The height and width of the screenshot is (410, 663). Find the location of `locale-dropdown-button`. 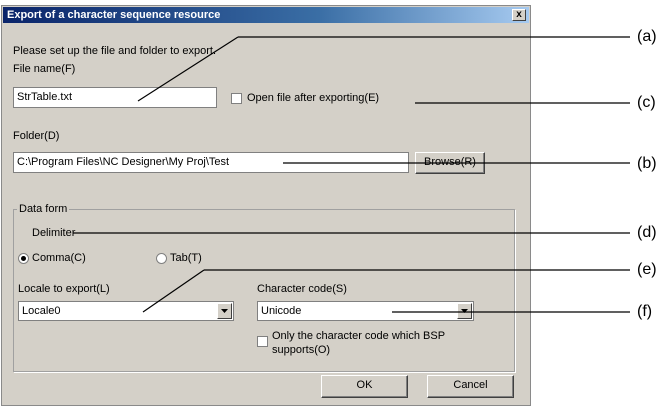

locale-dropdown-button is located at coordinates (224, 311).